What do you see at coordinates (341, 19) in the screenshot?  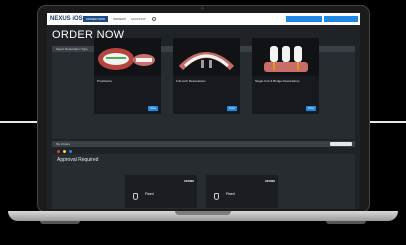 I see `nav-button-secondary` at bounding box center [341, 19].